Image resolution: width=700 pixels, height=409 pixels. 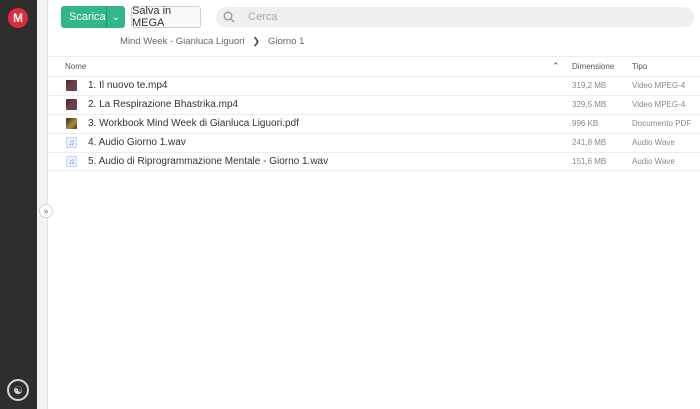 What do you see at coordinates (182, 41) in the screenshot?
I see `breadcrumb-folder: Mind Week - Gianluca Liguori` at bounding box center [182, 41].